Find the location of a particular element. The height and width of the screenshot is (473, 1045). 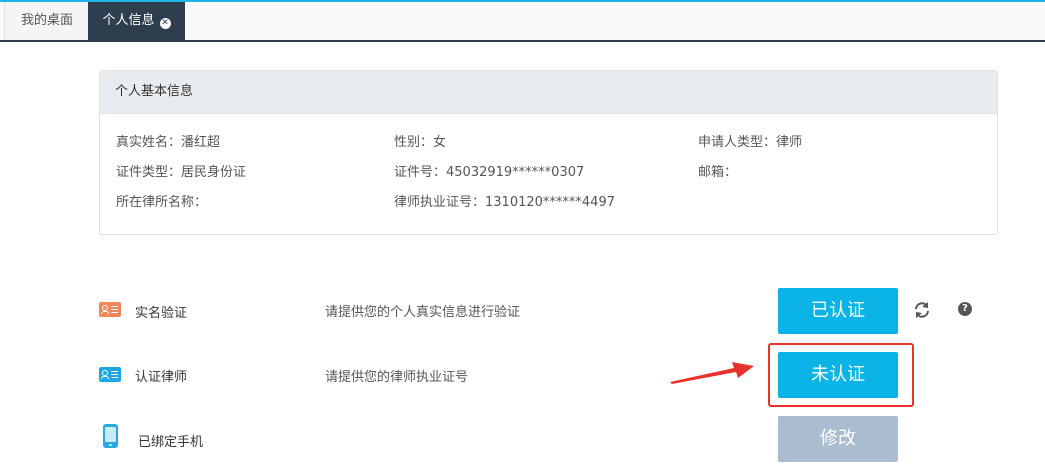

field-applicant-type: 申请人类型：律师 is located at coordinates (750, 142).